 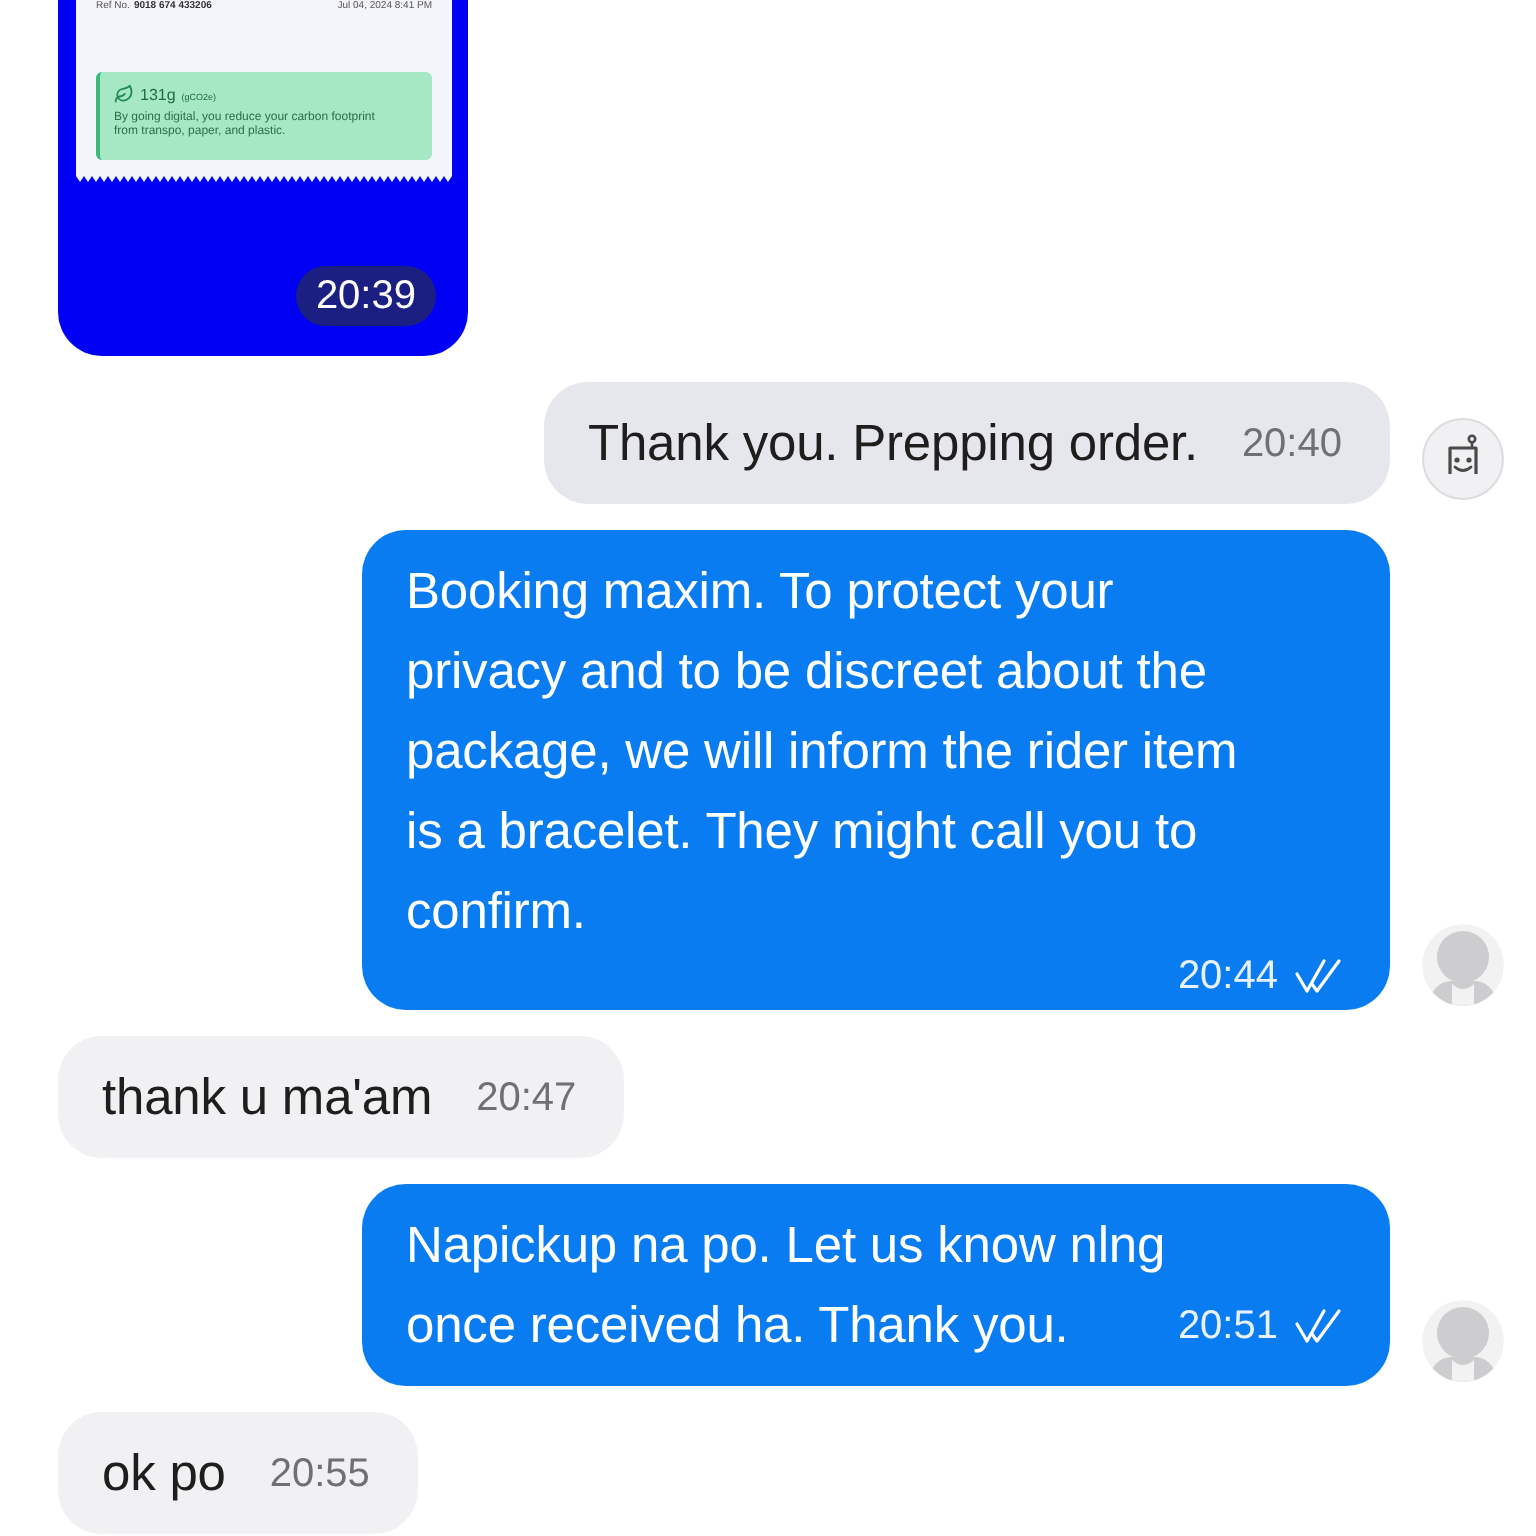 I want to click on message-text: ok po, so click(x=164, y=1474).